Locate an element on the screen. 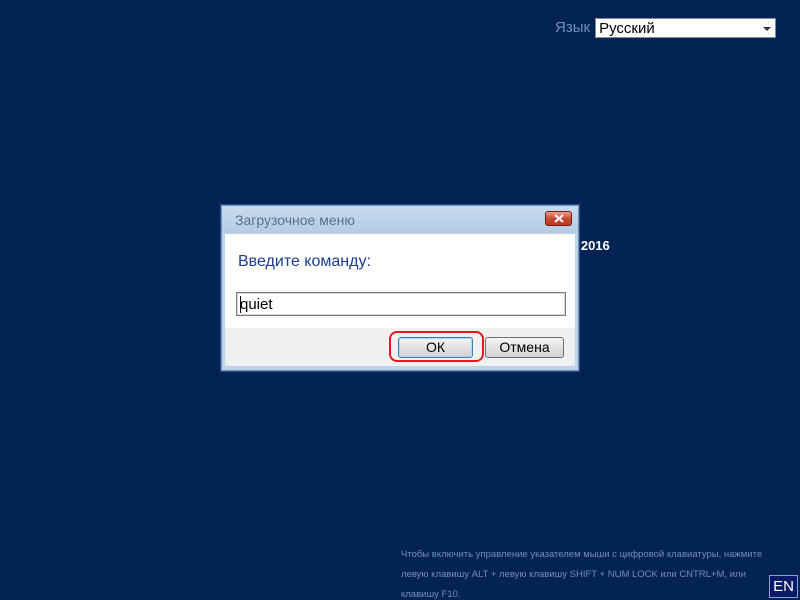  dialog-titlebar: Загрузочное меню is located at coordinates (400, 219).